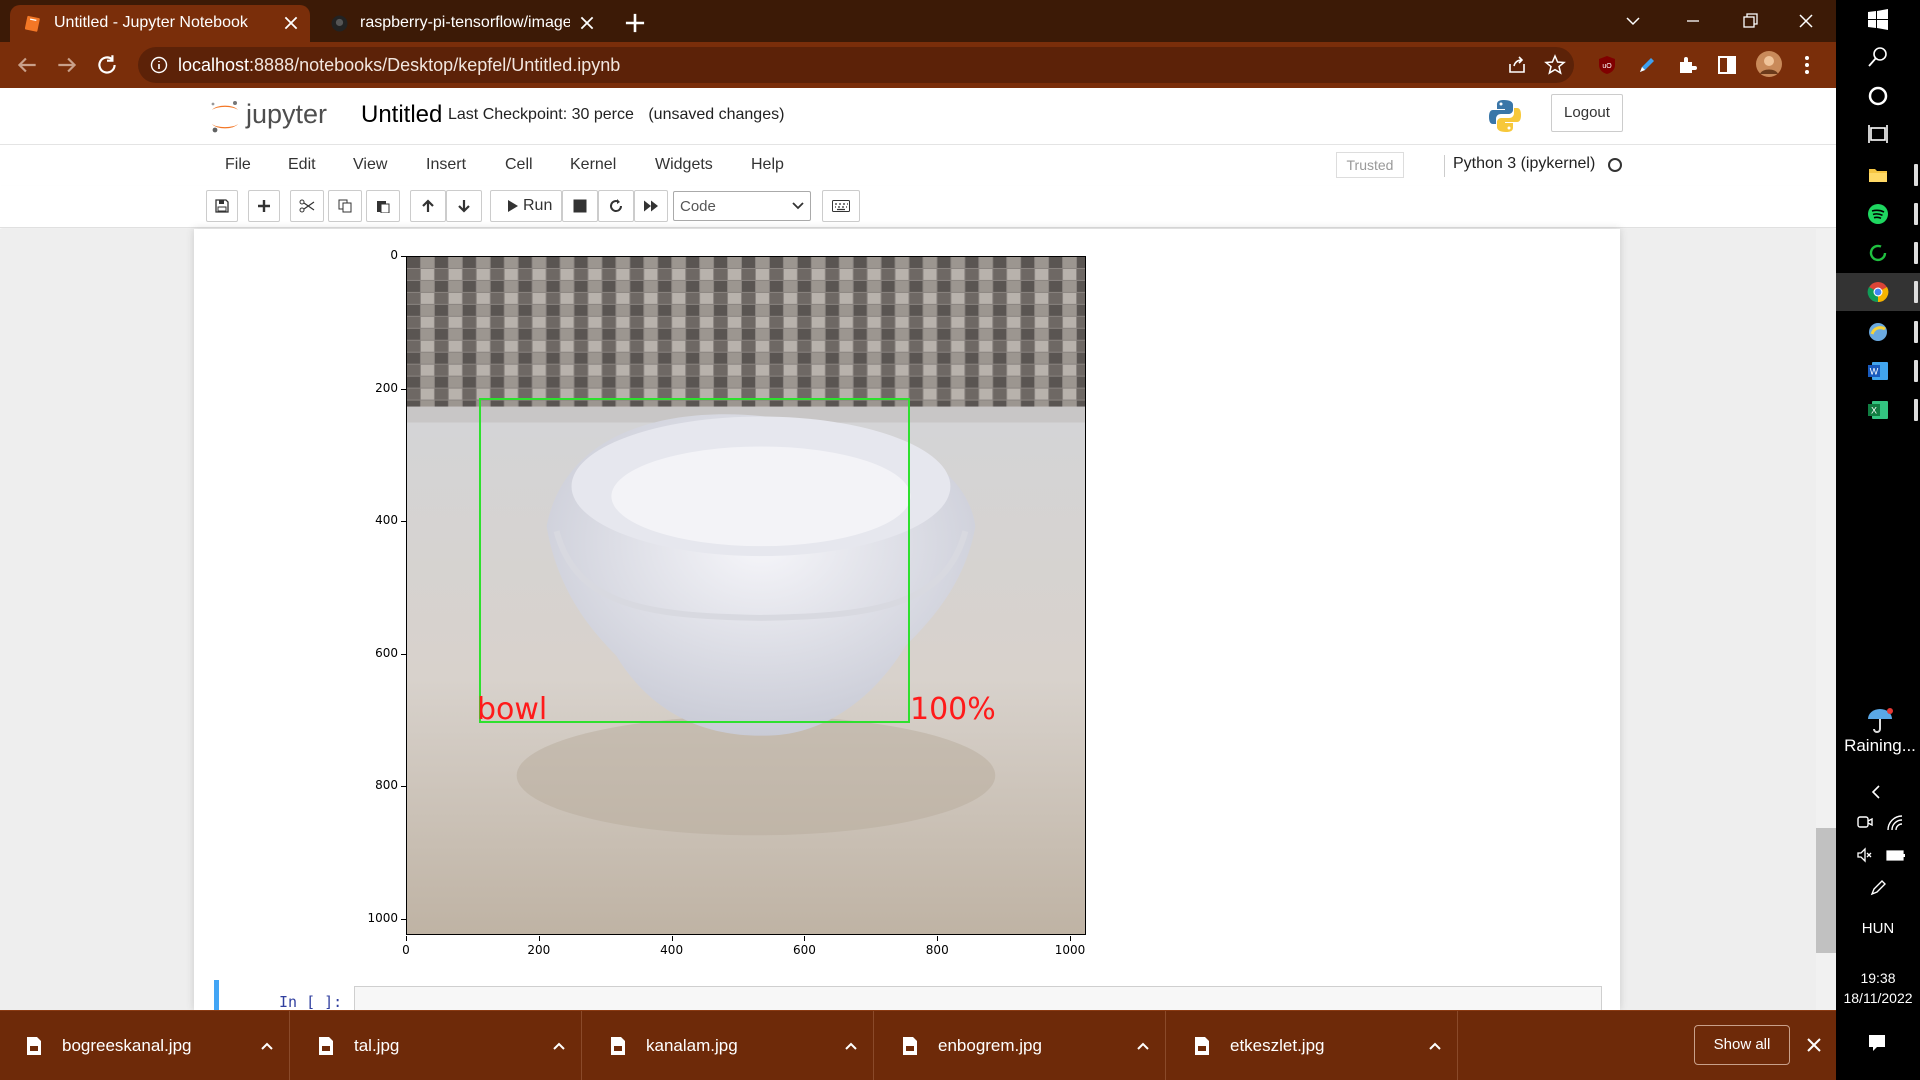 The height and width of the screenshot is (1080, 1920). I want to click on tab-github: raspberry-pi-tensorflow/image_d, so click(461, 23).